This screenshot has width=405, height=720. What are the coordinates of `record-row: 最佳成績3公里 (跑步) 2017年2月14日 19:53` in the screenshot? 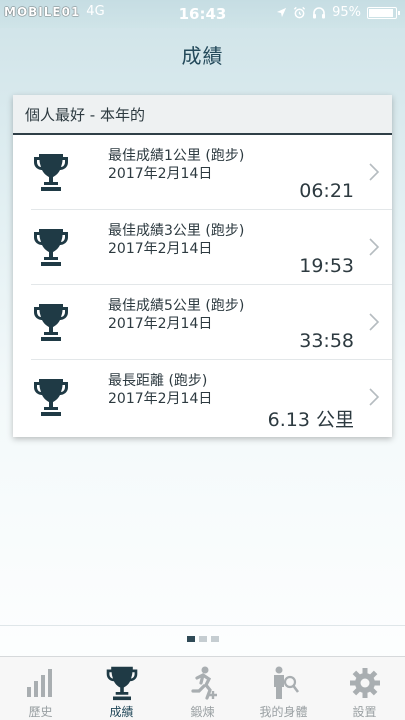 It's located at (211, 247).